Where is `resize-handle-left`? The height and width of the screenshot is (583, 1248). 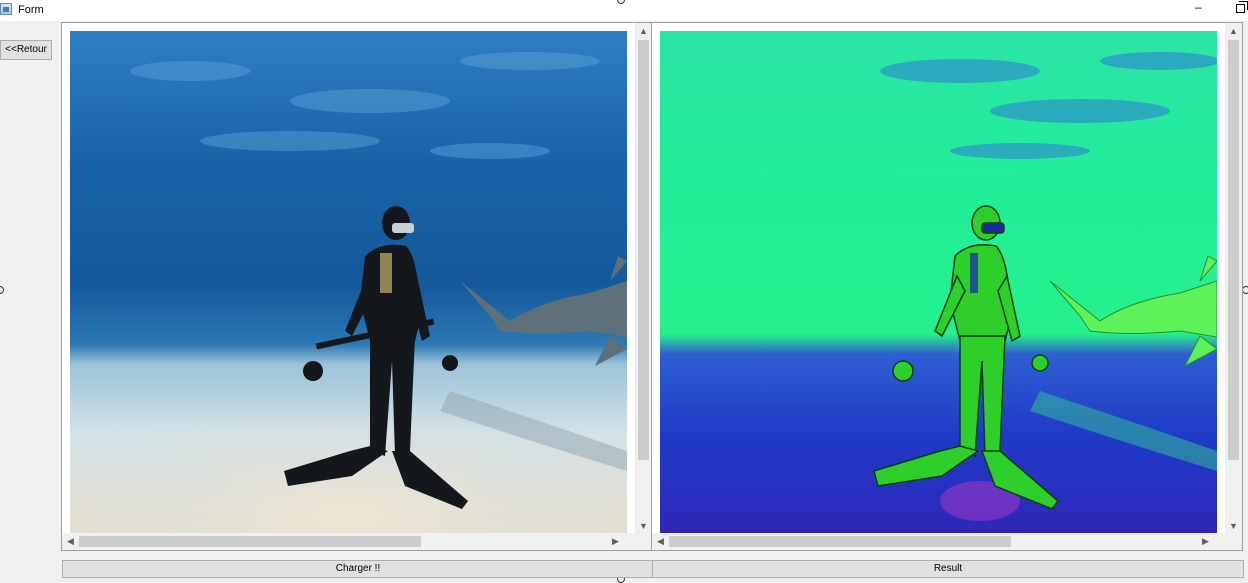 resize-handle-left is located at coordinates (2, 290).